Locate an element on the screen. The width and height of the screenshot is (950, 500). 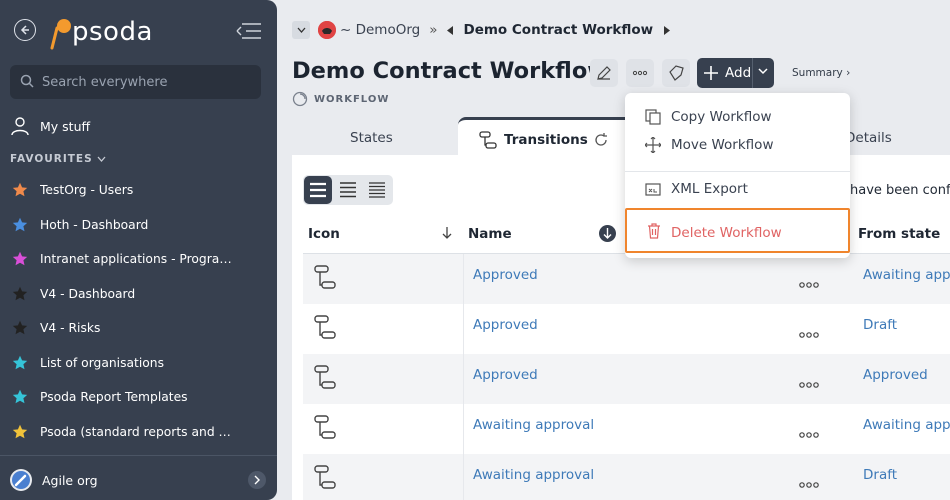
tab-states: States is located at coordinates (371, 143).